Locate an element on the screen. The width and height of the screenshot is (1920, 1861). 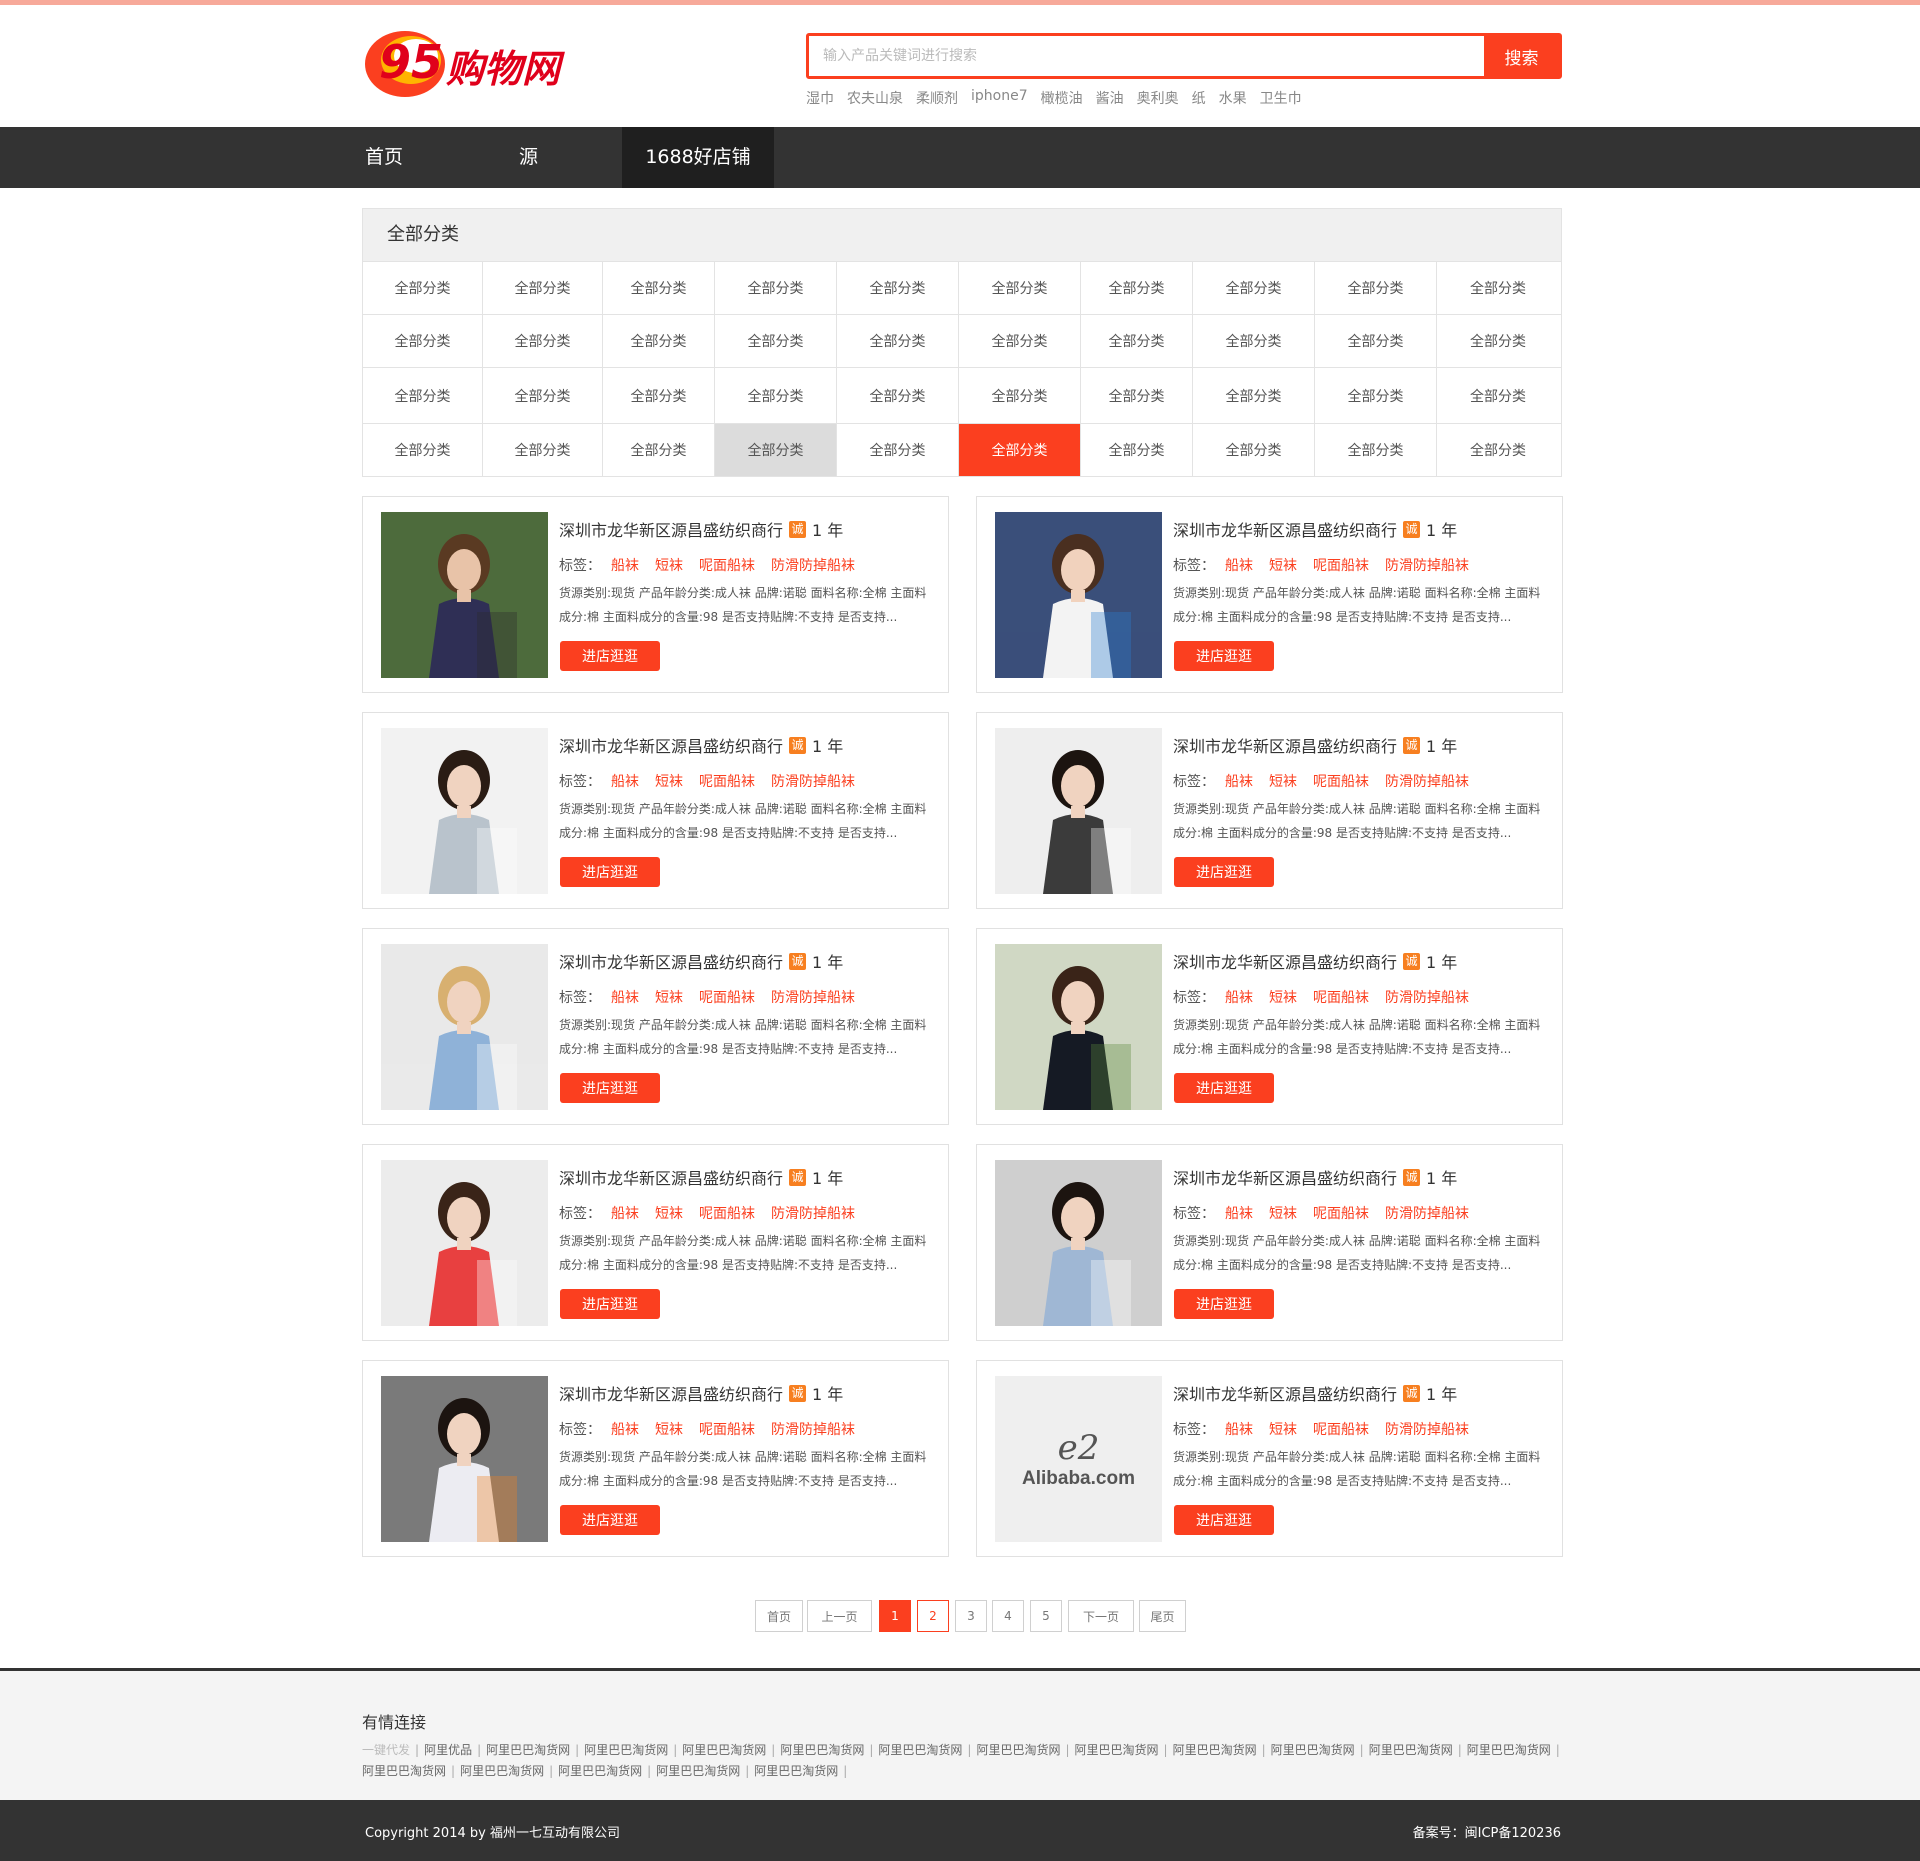
search-button: 搜索 is located at coordinates (1521, 56).